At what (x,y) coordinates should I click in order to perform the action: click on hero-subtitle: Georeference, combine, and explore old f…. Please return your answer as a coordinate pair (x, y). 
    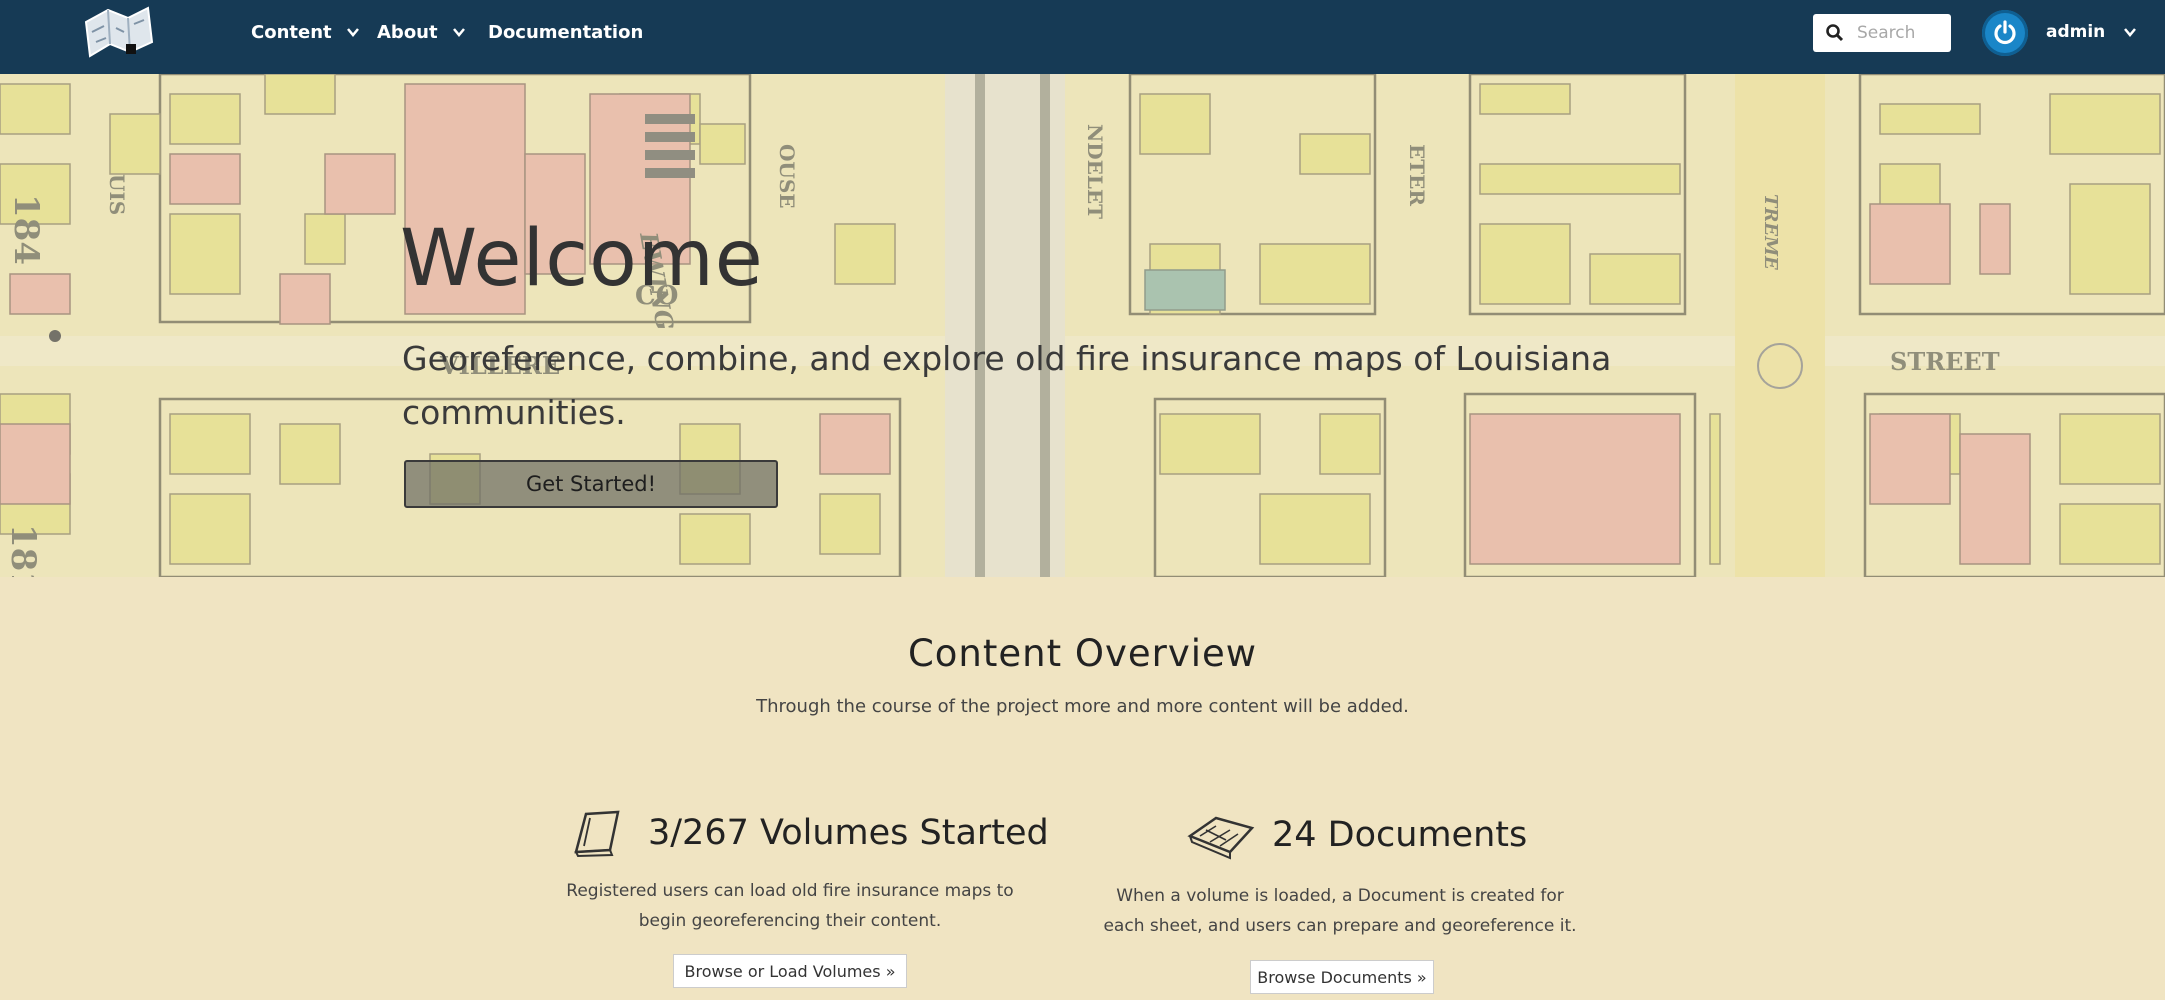
    Looking at the image, I should click on (1007, 385).